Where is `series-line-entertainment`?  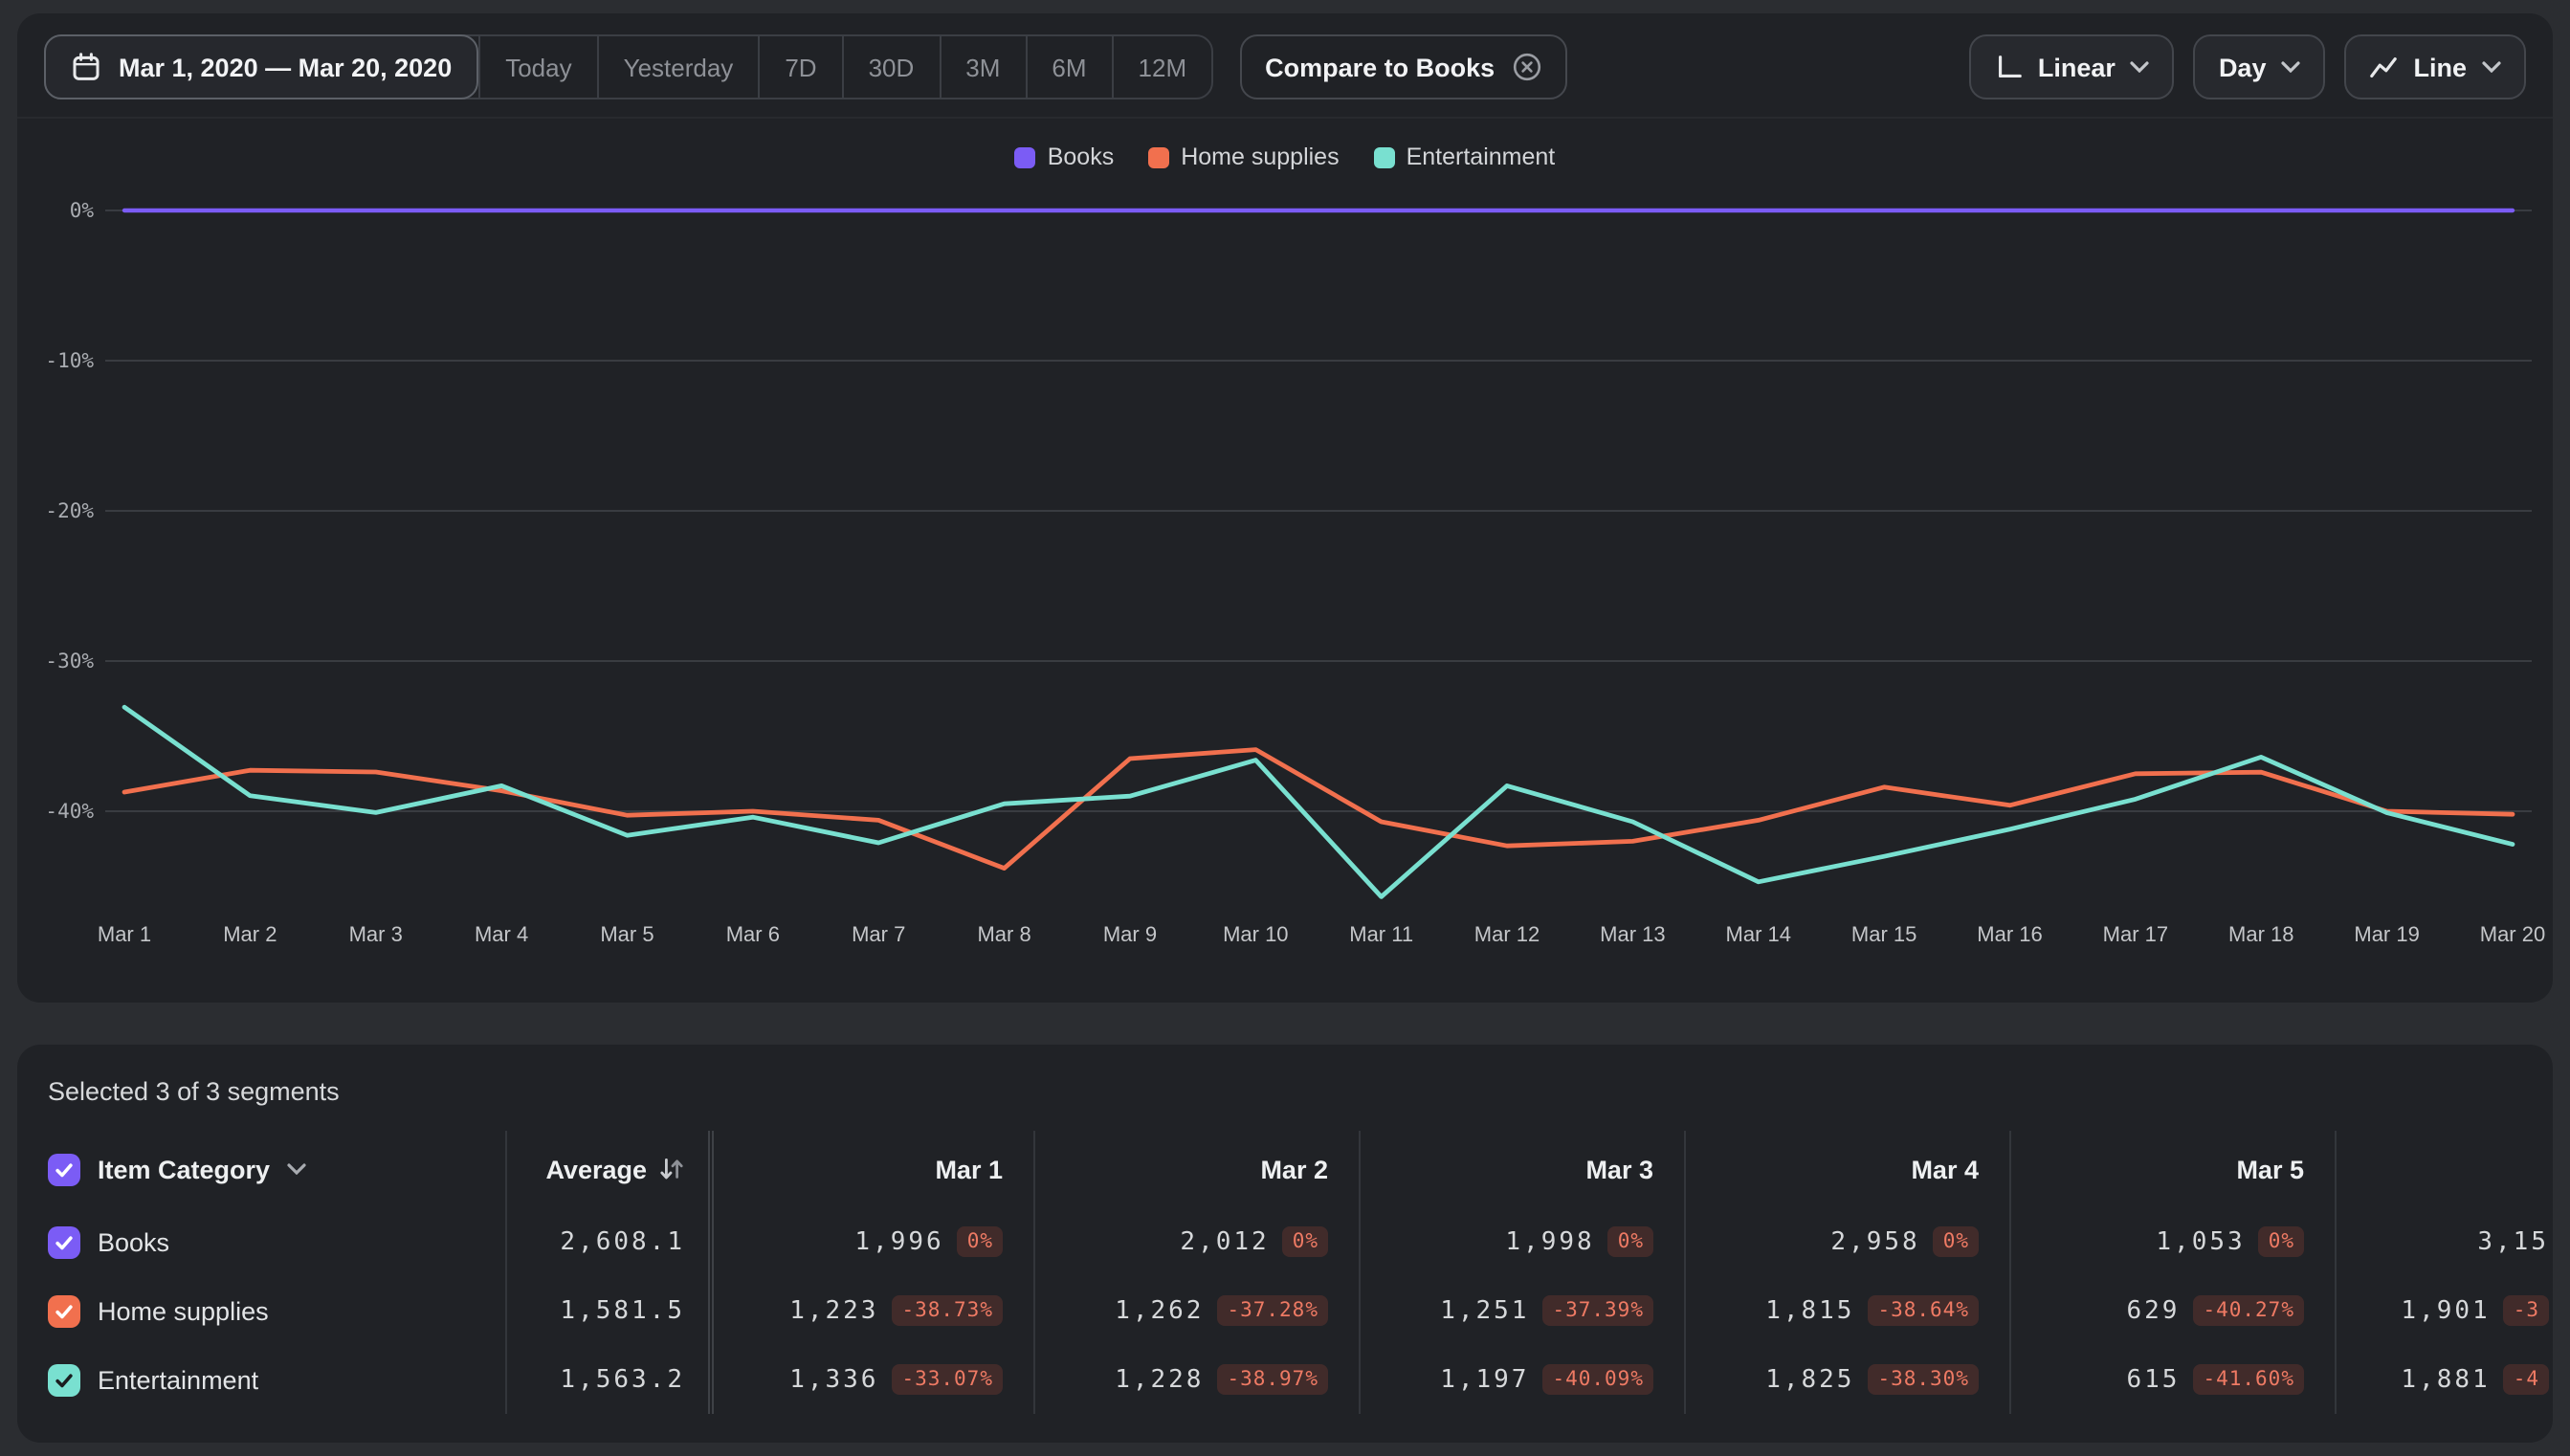
series-line-entertainment is located at coordinates (1319, 802).